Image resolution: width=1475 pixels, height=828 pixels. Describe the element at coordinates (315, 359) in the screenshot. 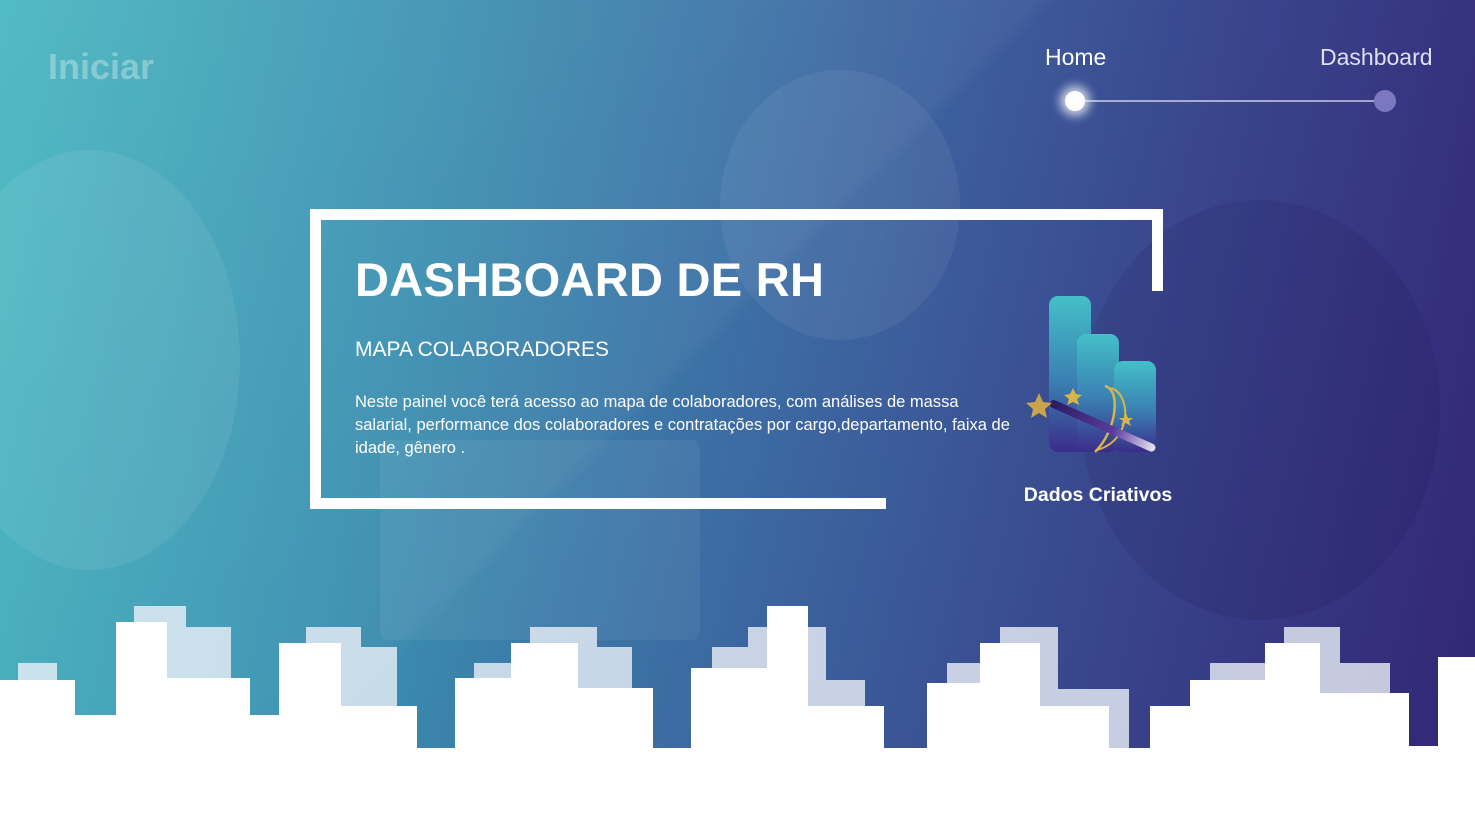

I see `title-frame-left` at that location.